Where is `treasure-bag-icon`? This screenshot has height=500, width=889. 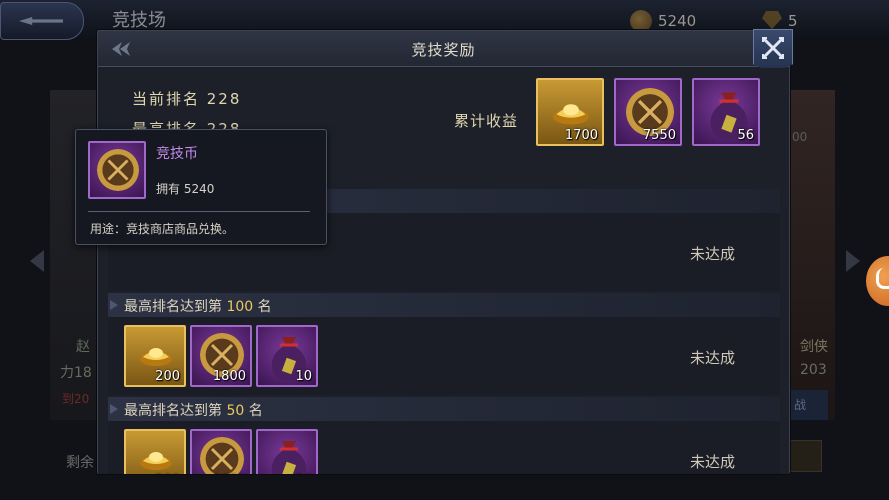
treasure-bag-icon is located at coordinates (289, 457).